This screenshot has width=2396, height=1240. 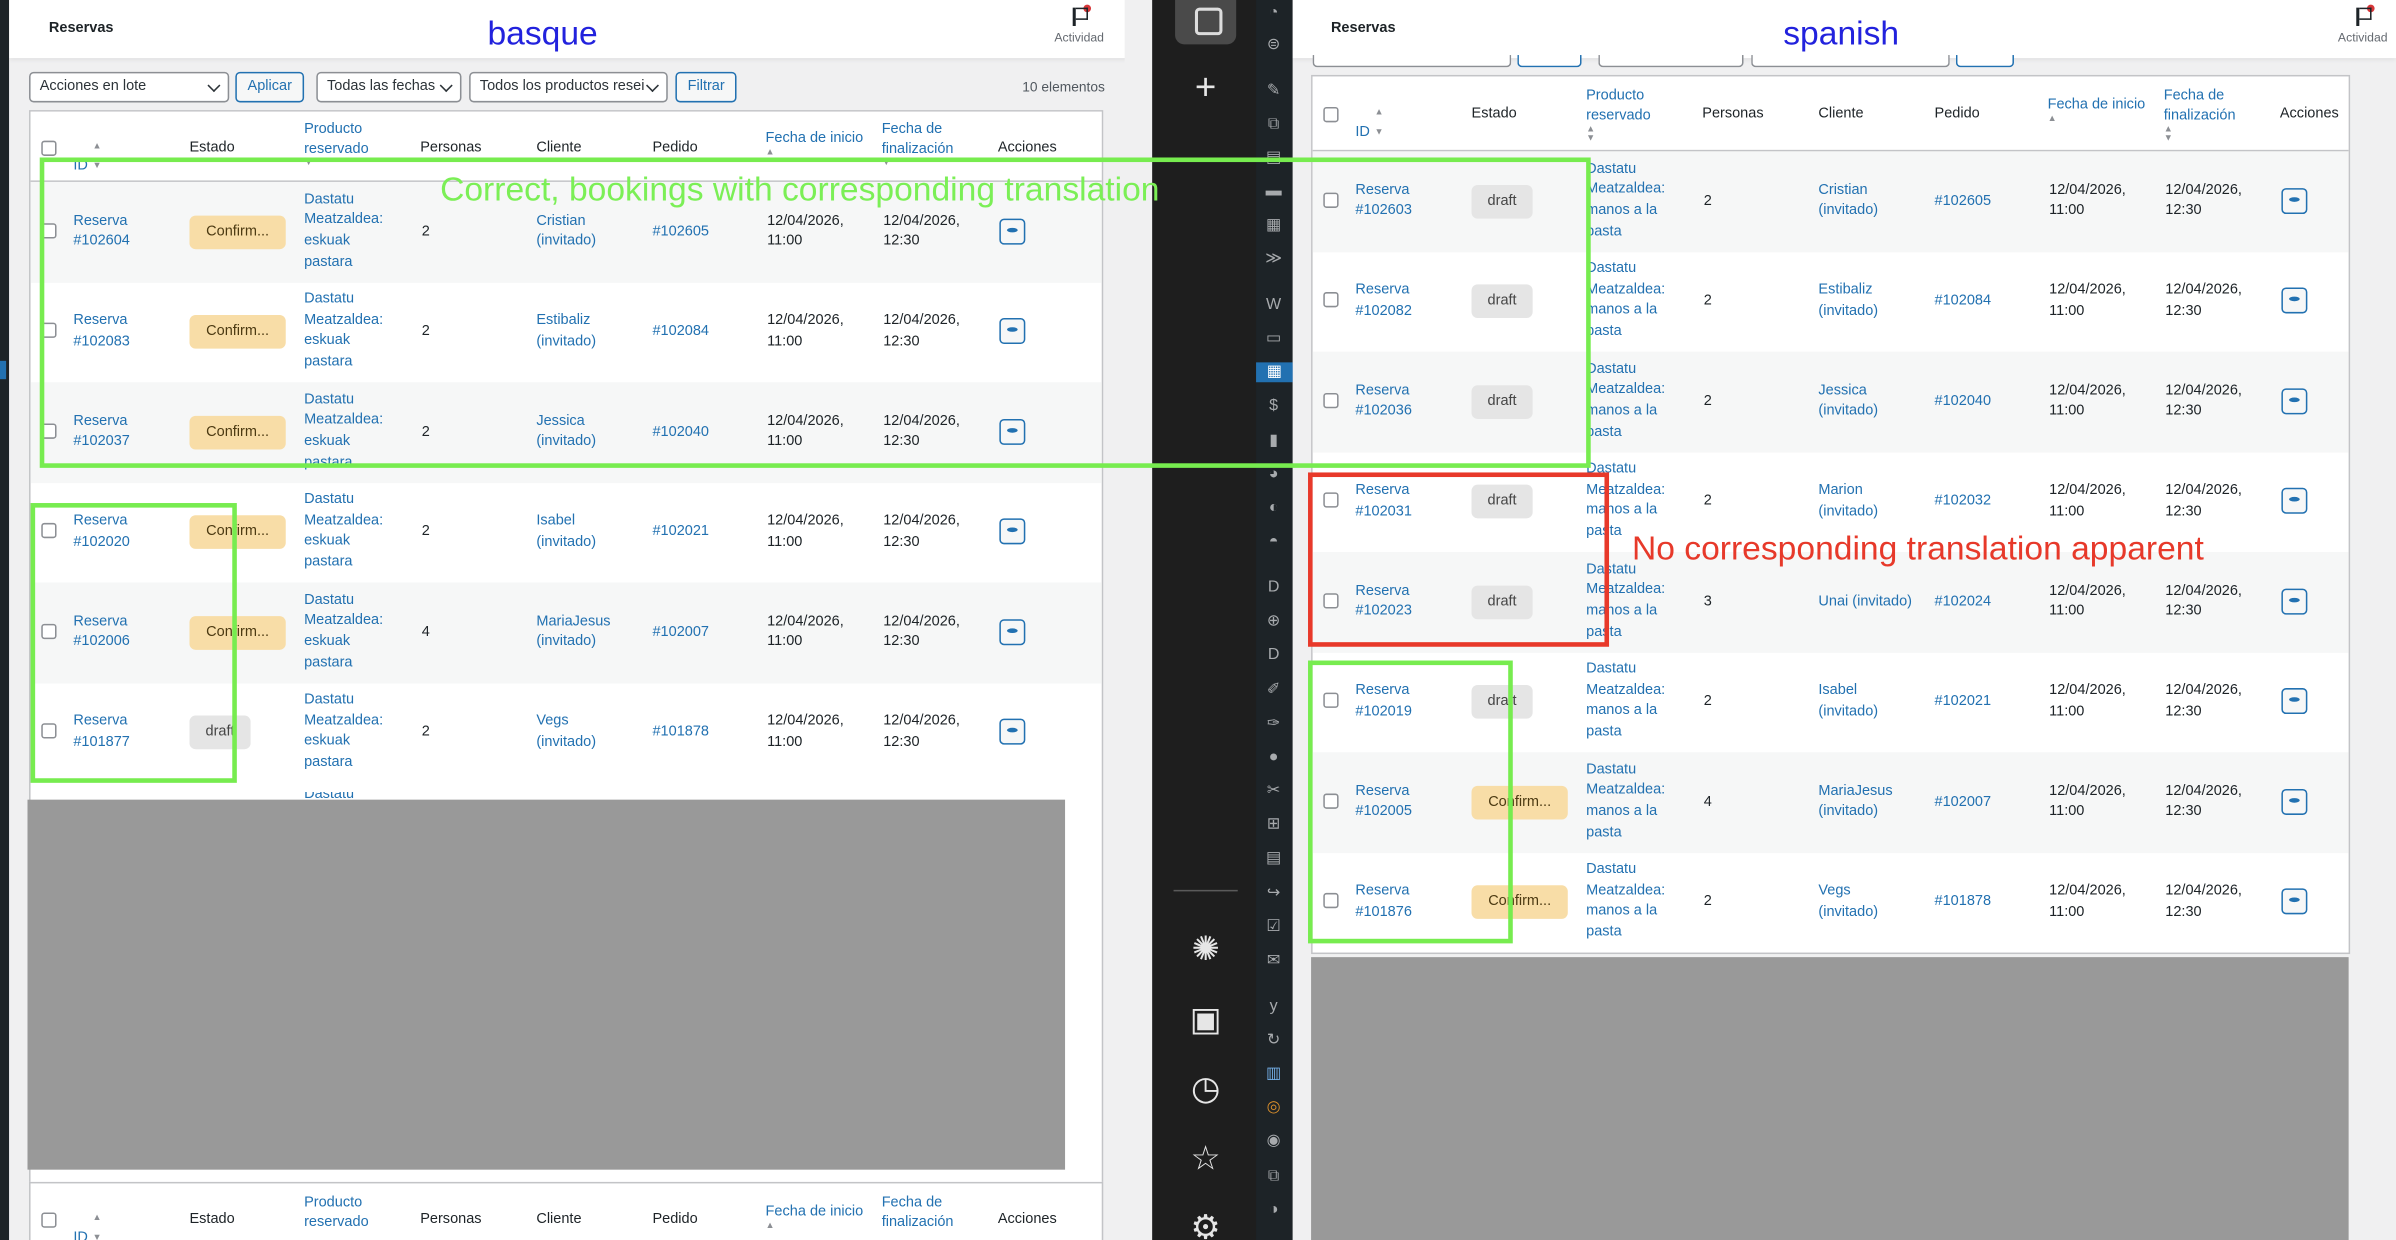 What do you see at coordinates (1274, 724) in the screenshot?
I see `brush-icon: ✑` at bounding box center [1274, 724].